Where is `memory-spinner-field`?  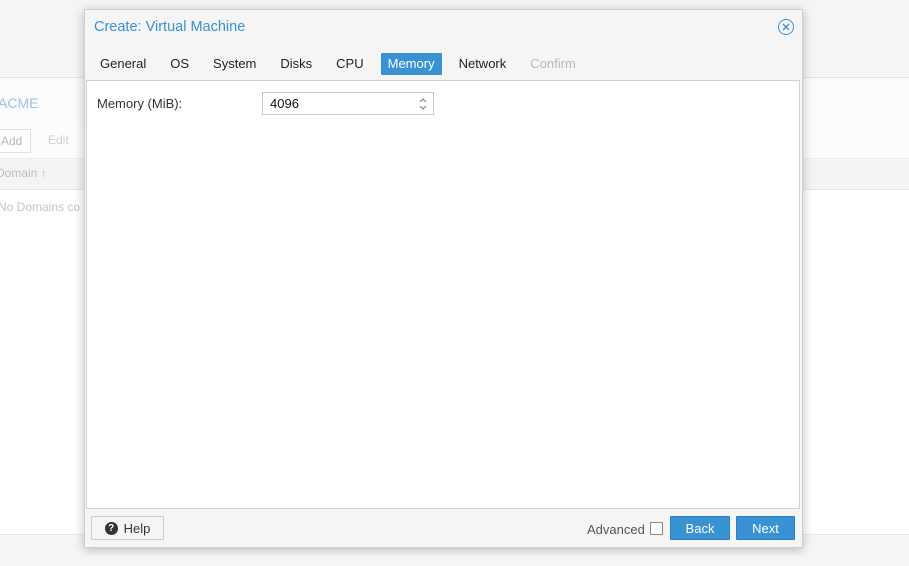 memory-spinner-field is located at coordinates (348, 103).